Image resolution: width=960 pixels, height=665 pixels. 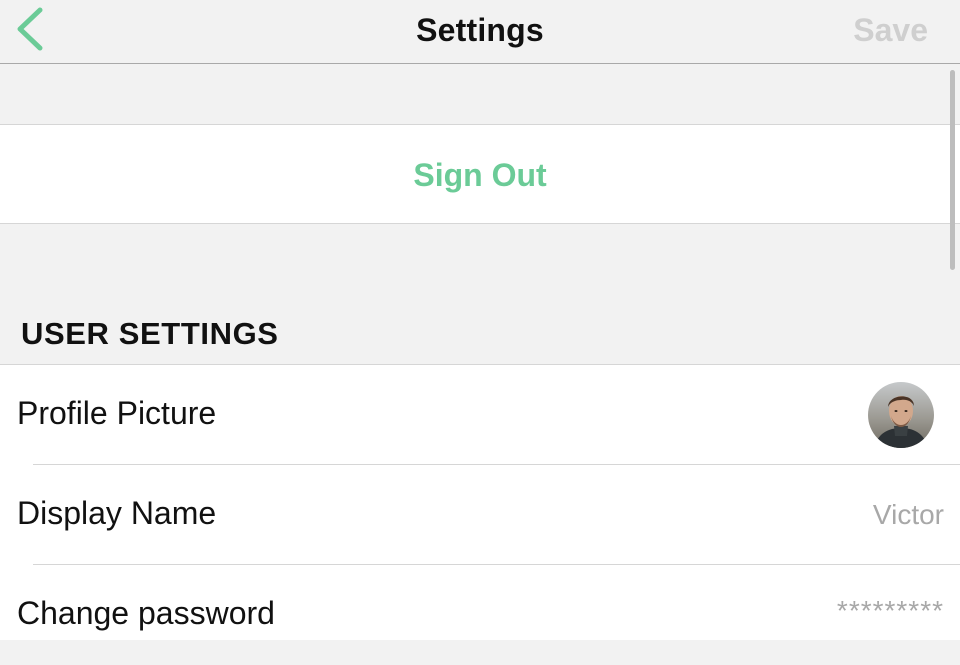 I want to click on password-mask-value: *********, so click(x=890, y=610).